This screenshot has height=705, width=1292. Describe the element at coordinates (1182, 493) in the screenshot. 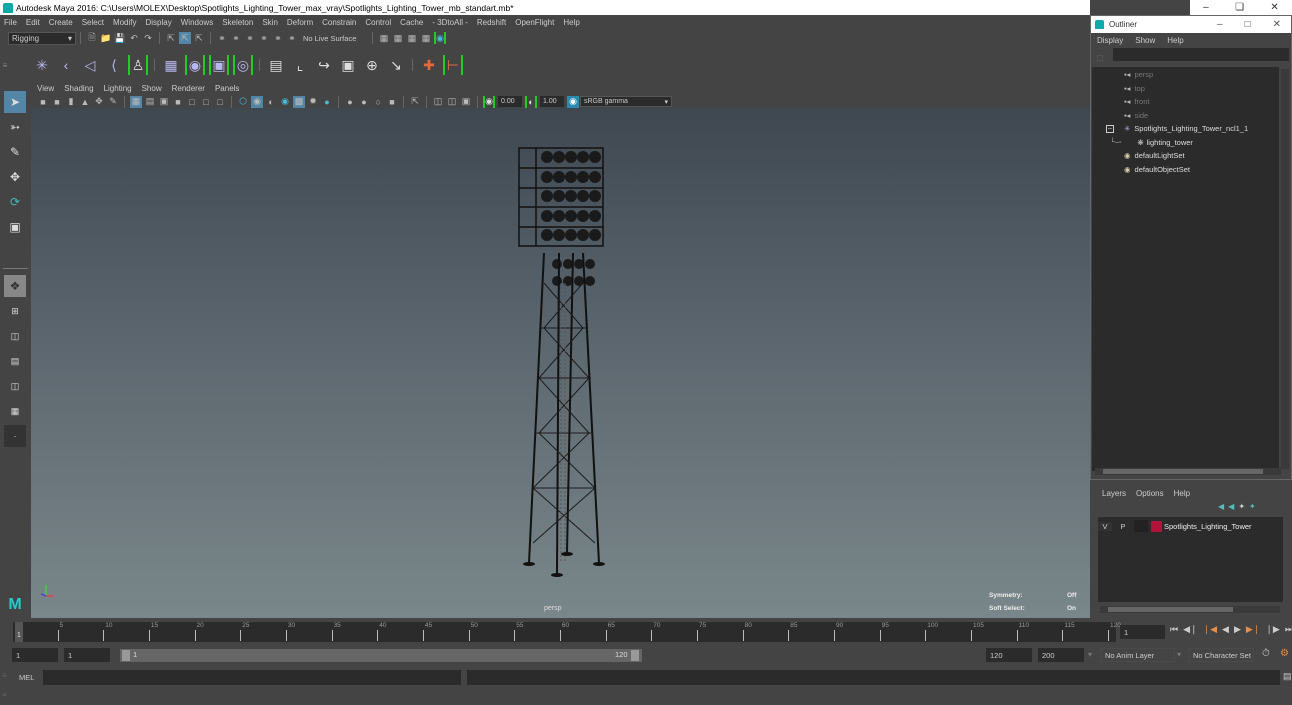

I see `layer-menu-help: Help` at that location.